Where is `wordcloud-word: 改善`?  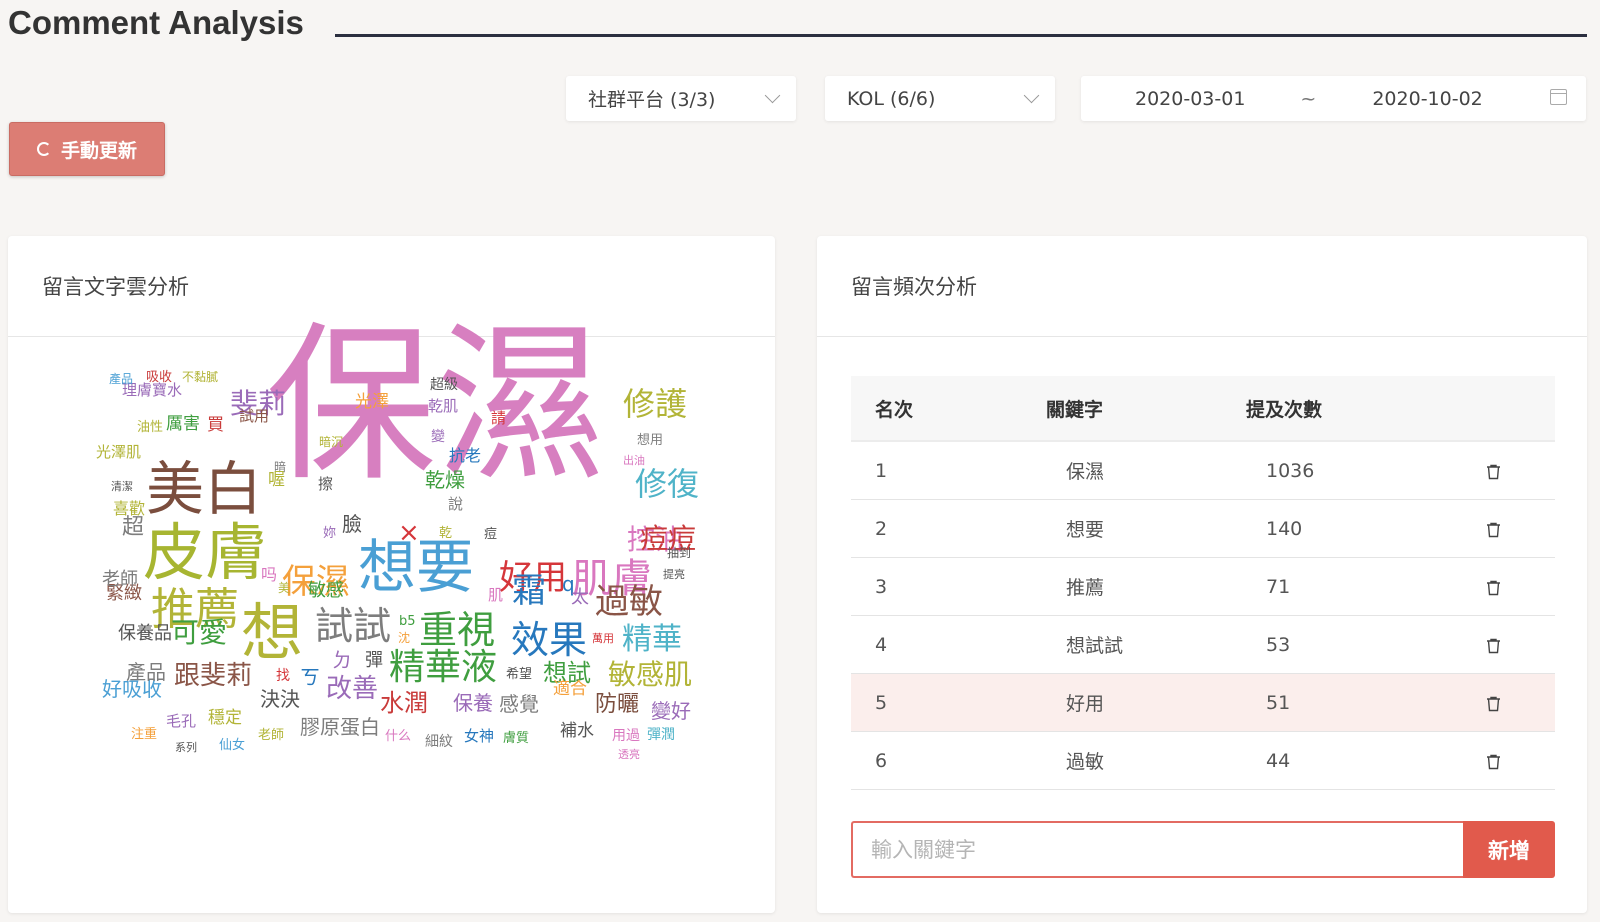
wordcloud-word: 改善 is located at coordinates (352, 689).